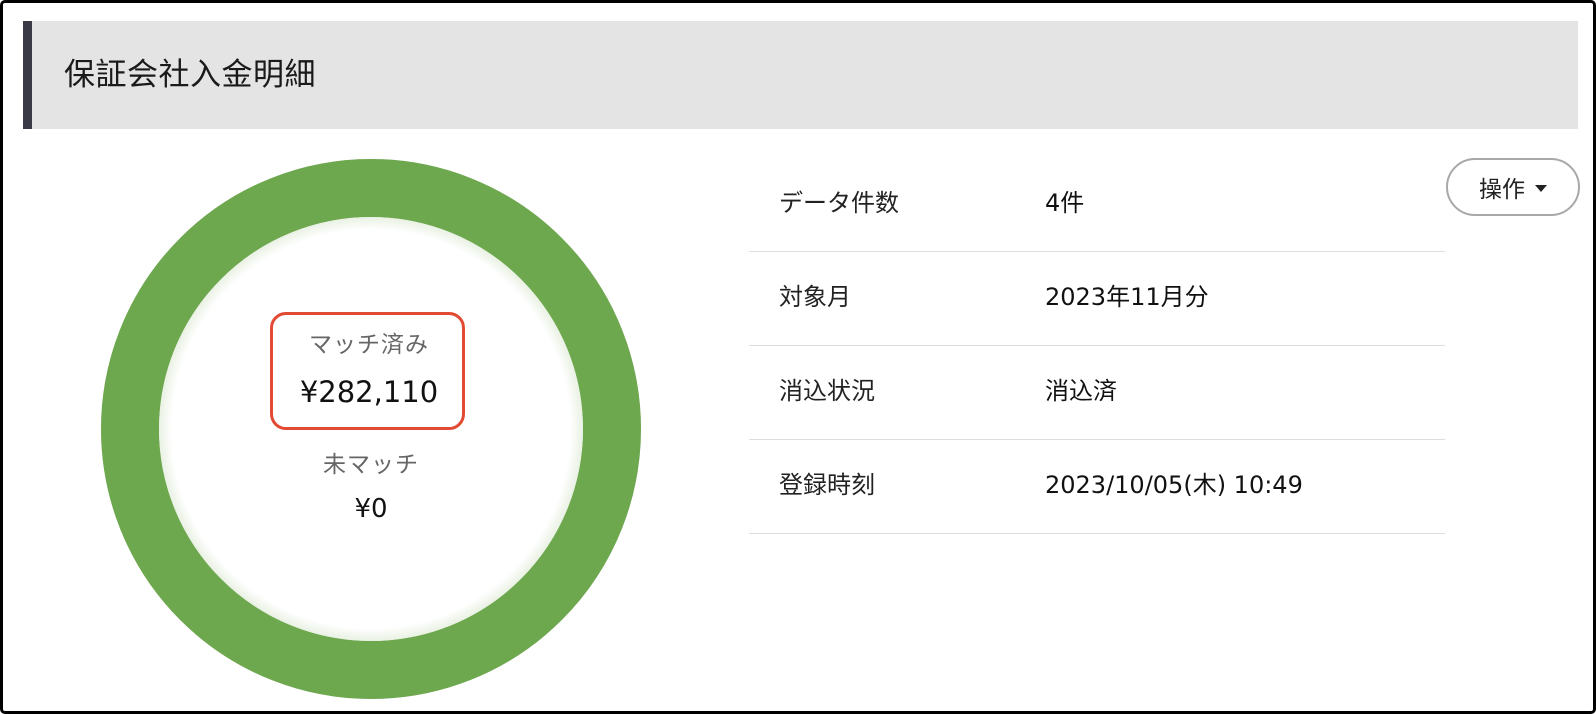 The image size is (1596, 714). What do you see at coordinates (1541, 188) in the screenshot?
I see `caret-down-icon` at bounding box center [1541, 188].